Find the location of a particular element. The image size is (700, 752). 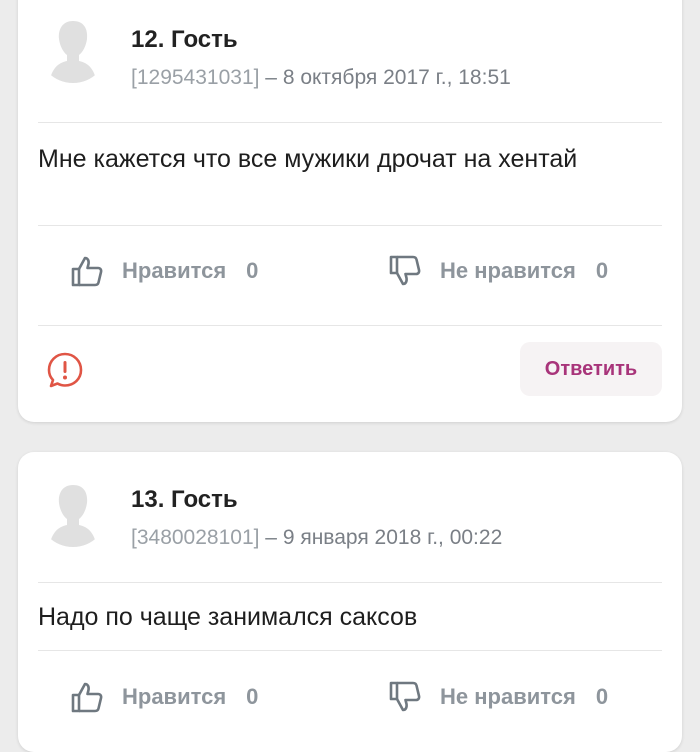

alert-bubble-icon is located at coordinates (65, 370).